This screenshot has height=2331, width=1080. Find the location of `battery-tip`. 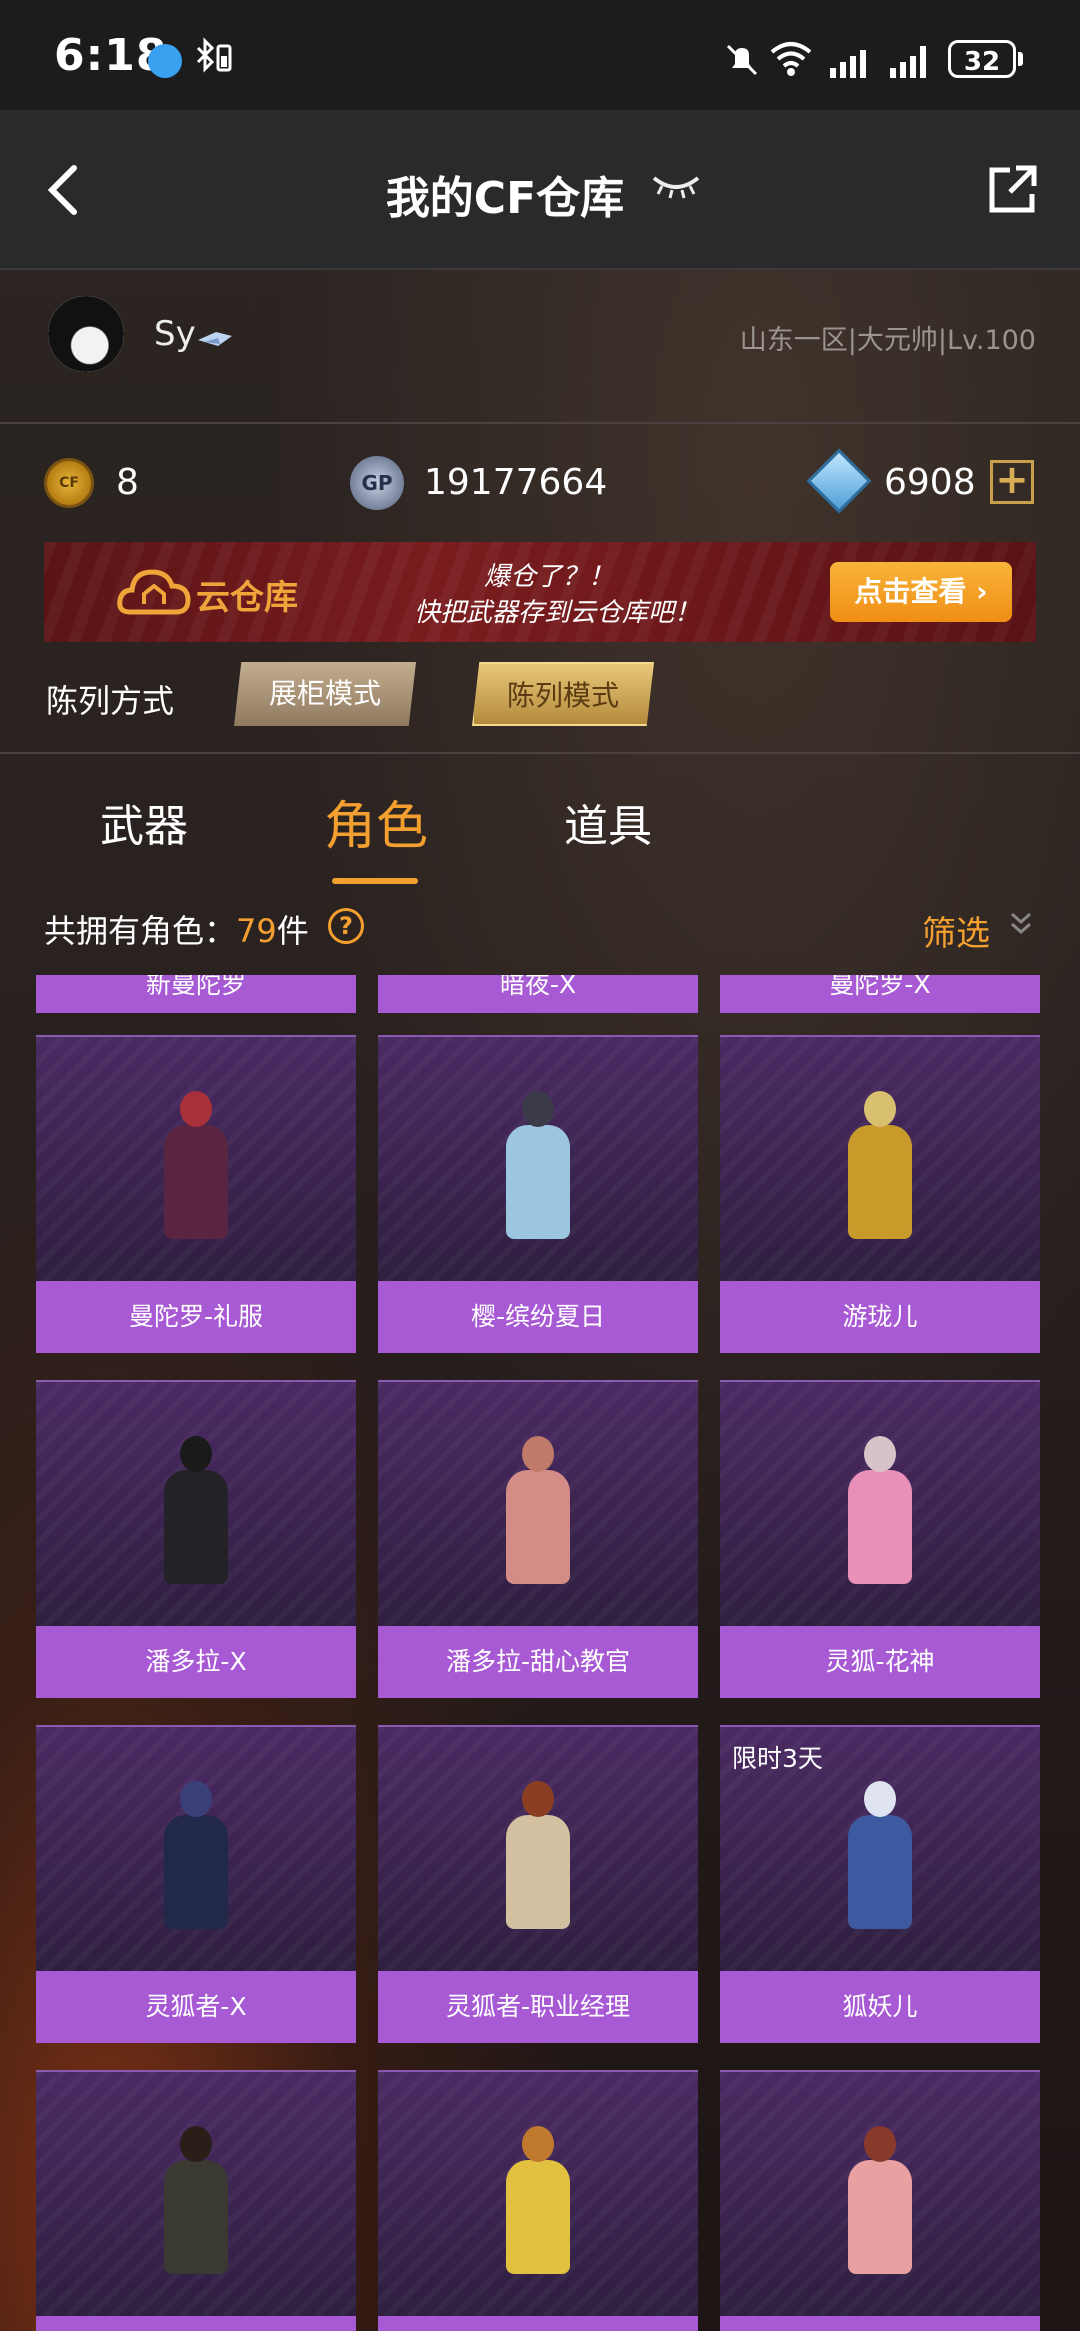

battery-tip is located at coordinates (1020, 59).